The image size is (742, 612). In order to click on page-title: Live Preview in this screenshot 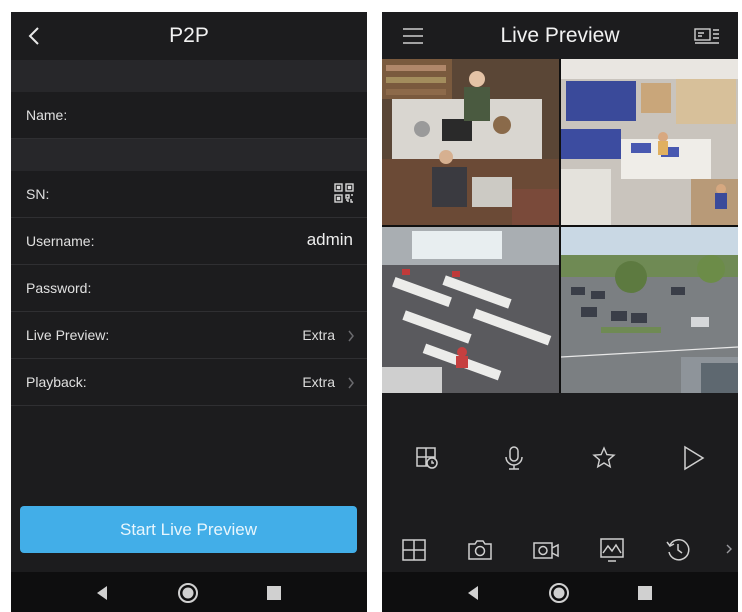, I will do `click(560, 35)`.